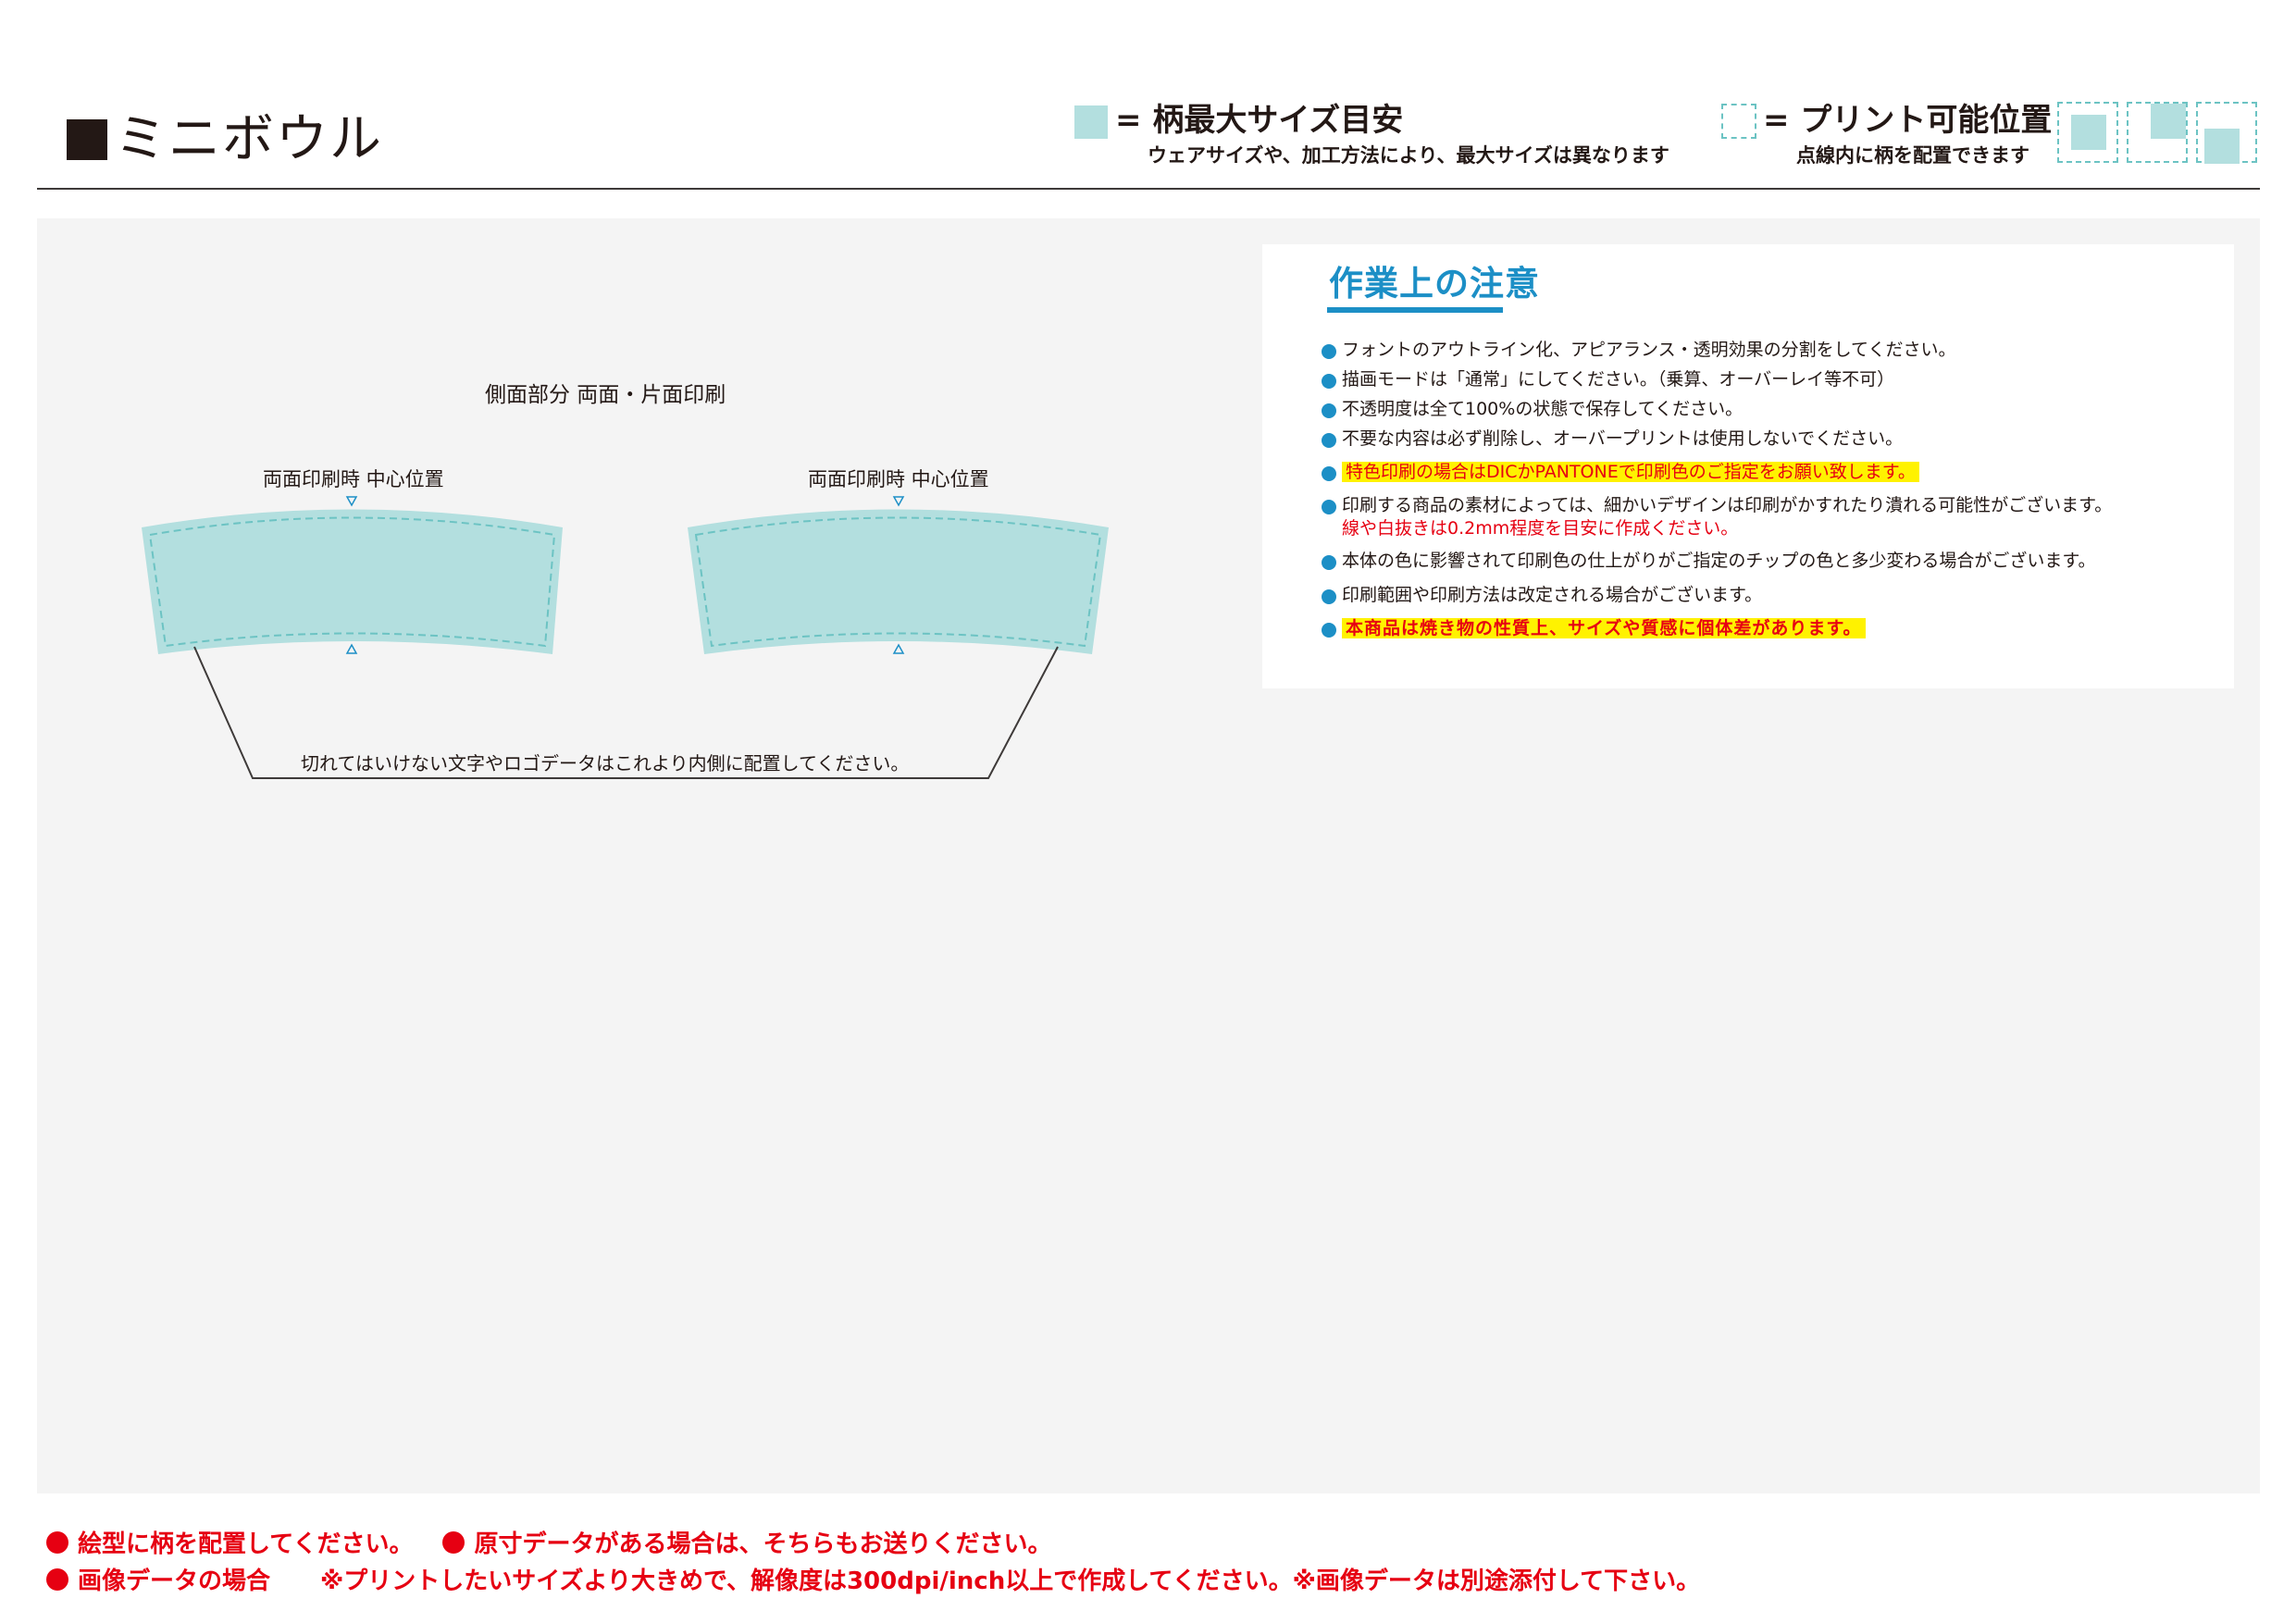 This screenshot has width=2296, height=1623. What do you see at coordinates (1435, 284) in the screenshot?
I see `notice-heading: 作業上の注意` at bounding box center [1435, 284].